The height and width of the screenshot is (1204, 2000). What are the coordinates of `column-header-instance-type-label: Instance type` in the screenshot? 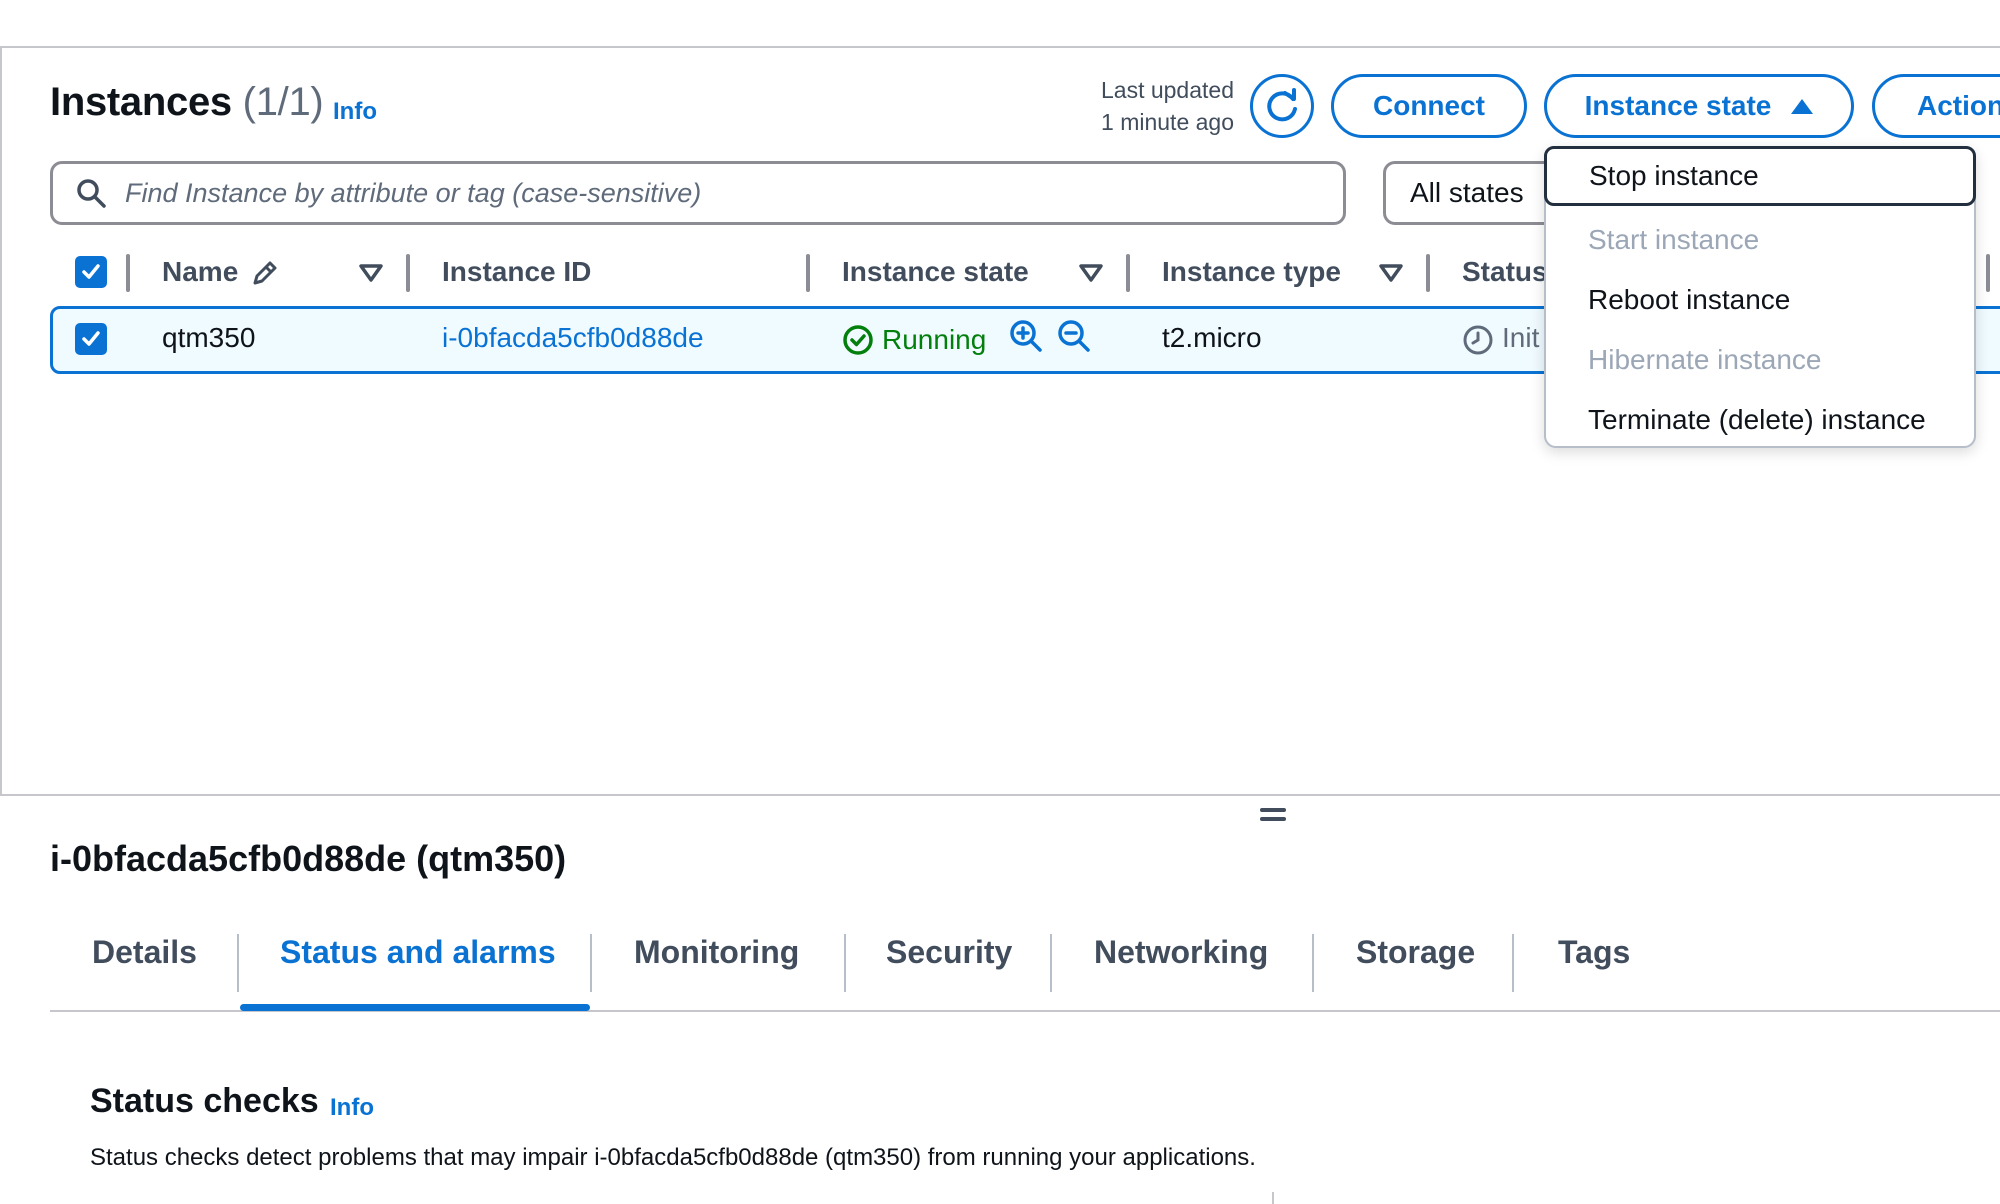 It's located at (1251, 271).